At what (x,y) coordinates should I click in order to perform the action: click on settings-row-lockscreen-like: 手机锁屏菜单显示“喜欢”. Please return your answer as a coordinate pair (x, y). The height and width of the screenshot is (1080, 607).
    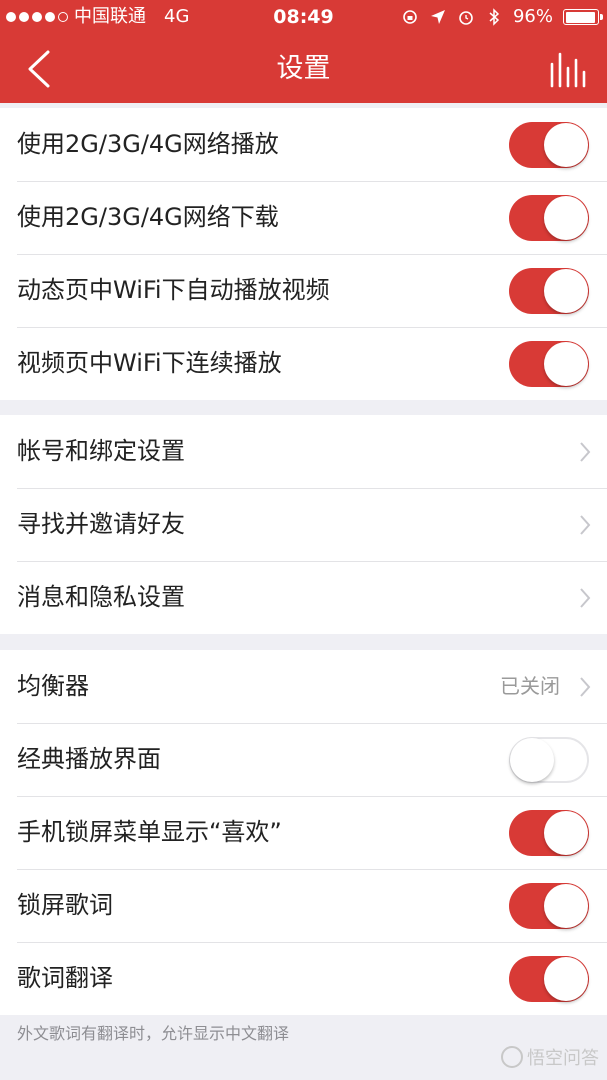
    Looking at the image, I should click on (303, 832).